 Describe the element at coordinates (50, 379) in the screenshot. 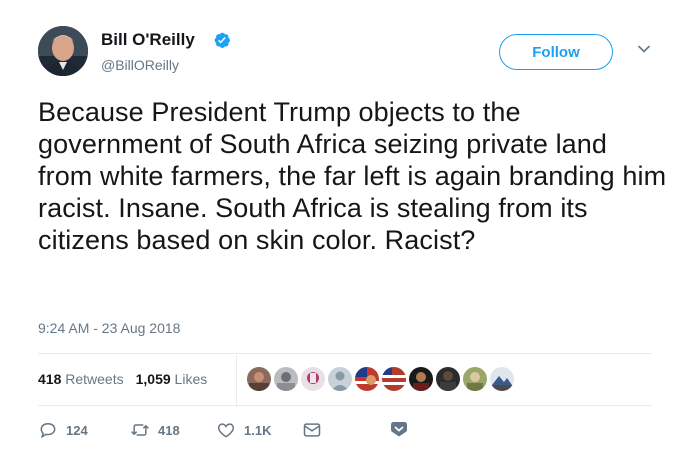

I see `retweets-count: 418` at that location.